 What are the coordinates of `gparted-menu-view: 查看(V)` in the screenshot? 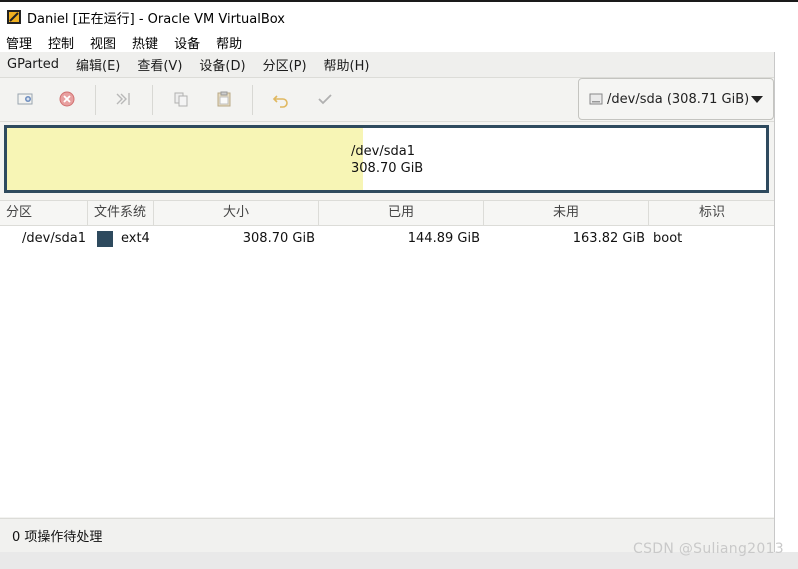 It's located at (159, 64).